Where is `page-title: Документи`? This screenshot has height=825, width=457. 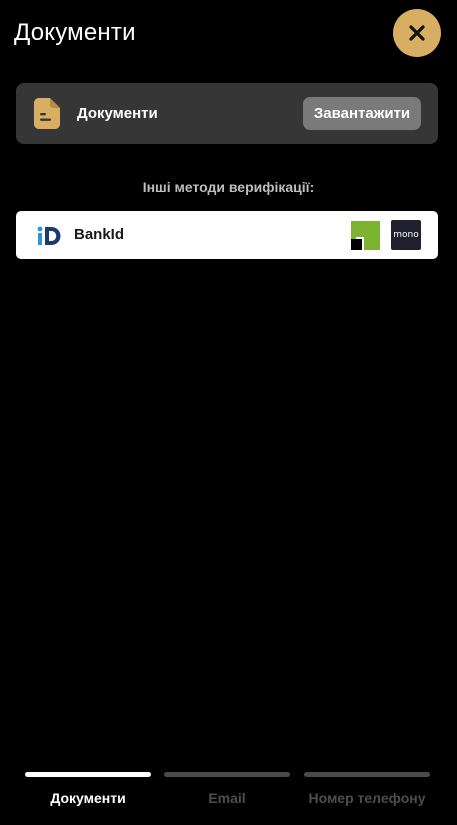 page-title: Документи is located at coordinates (75, 32).